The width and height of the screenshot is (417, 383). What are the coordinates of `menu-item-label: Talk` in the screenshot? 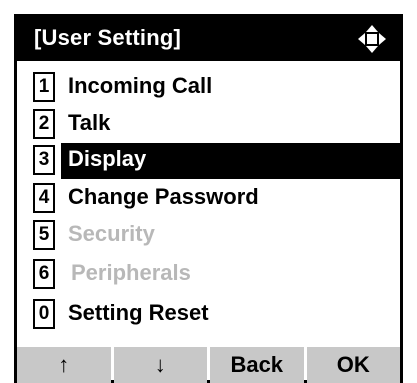 It's located at (89, 122).